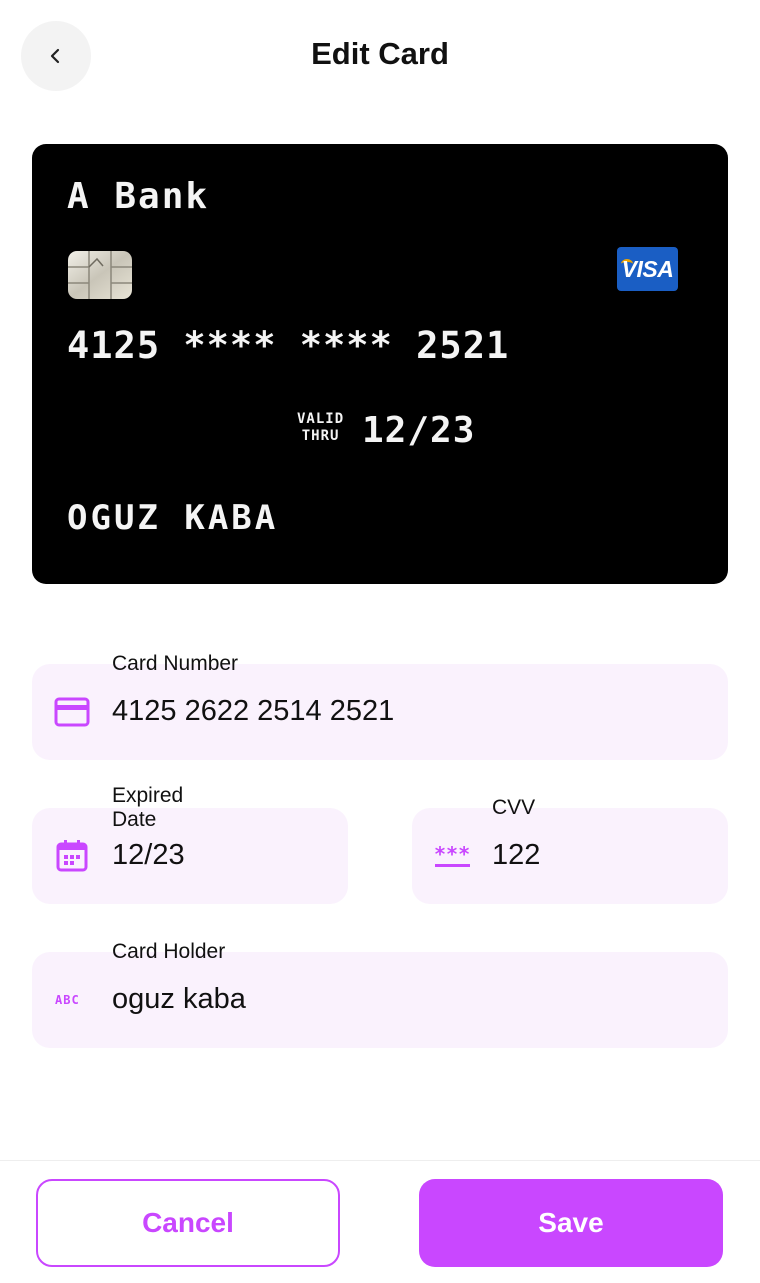 The image size is (760, 1283). Describe the element at coordinates (72, 856) in the screenshot. I see `calendar-icon` at that location.